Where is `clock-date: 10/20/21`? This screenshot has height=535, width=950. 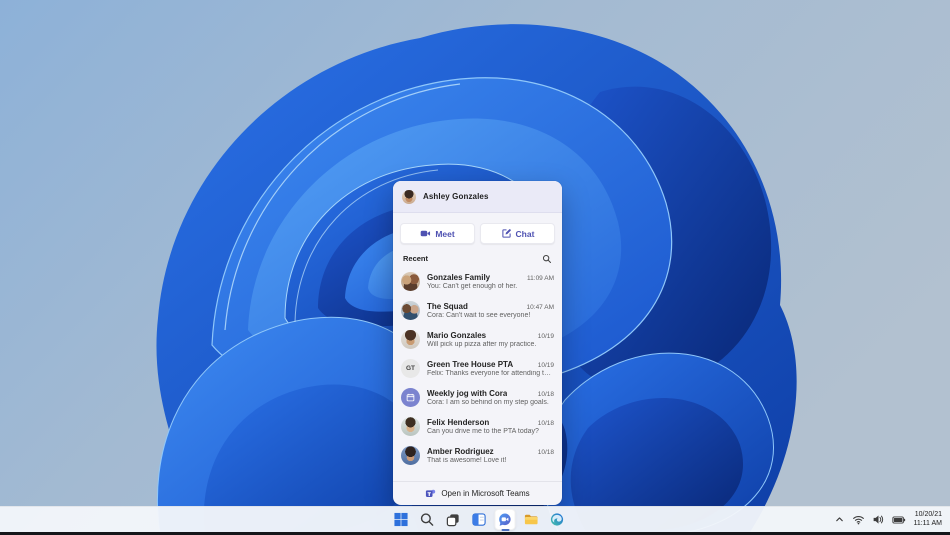 clock-date: 10/20/21 is located at coordinates (928, 514).